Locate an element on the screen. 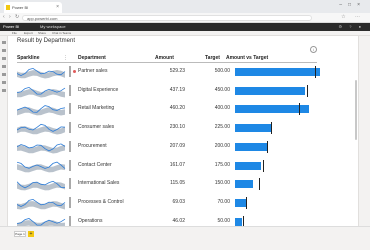 This screenshot has width=370, height=250. amount-cell: 437.19 is located at coordinates (177, 89).